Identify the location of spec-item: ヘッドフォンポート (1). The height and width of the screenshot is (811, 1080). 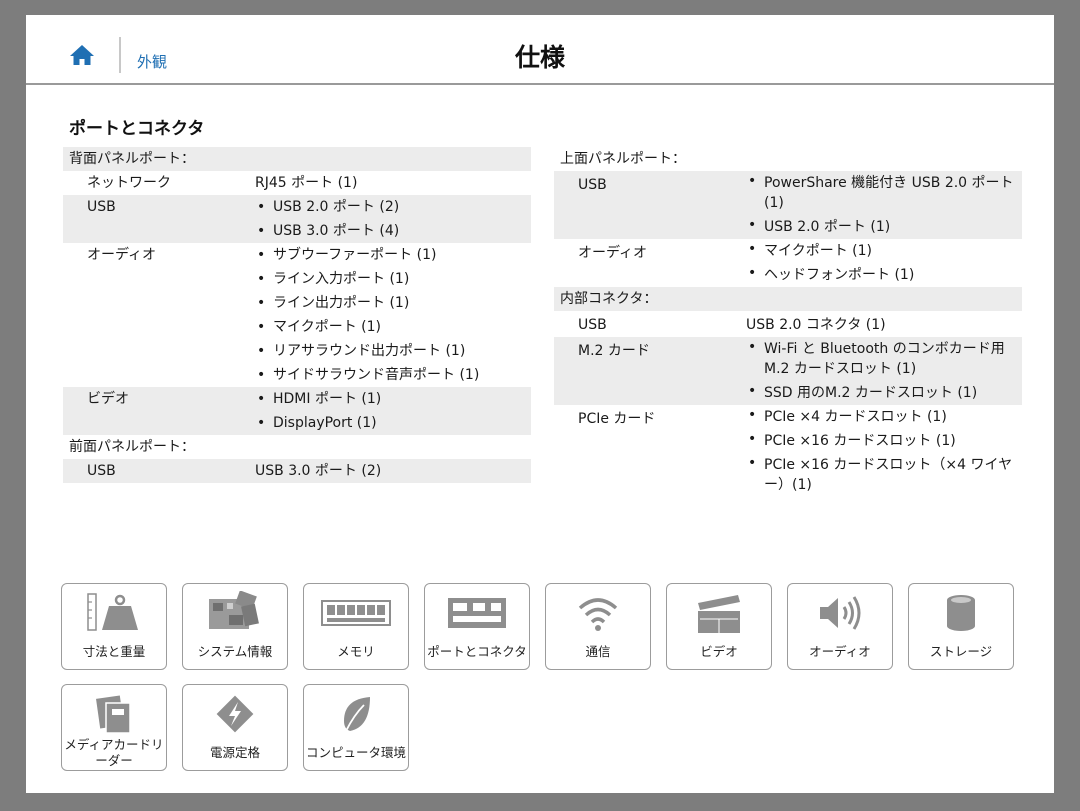
(884, 275).